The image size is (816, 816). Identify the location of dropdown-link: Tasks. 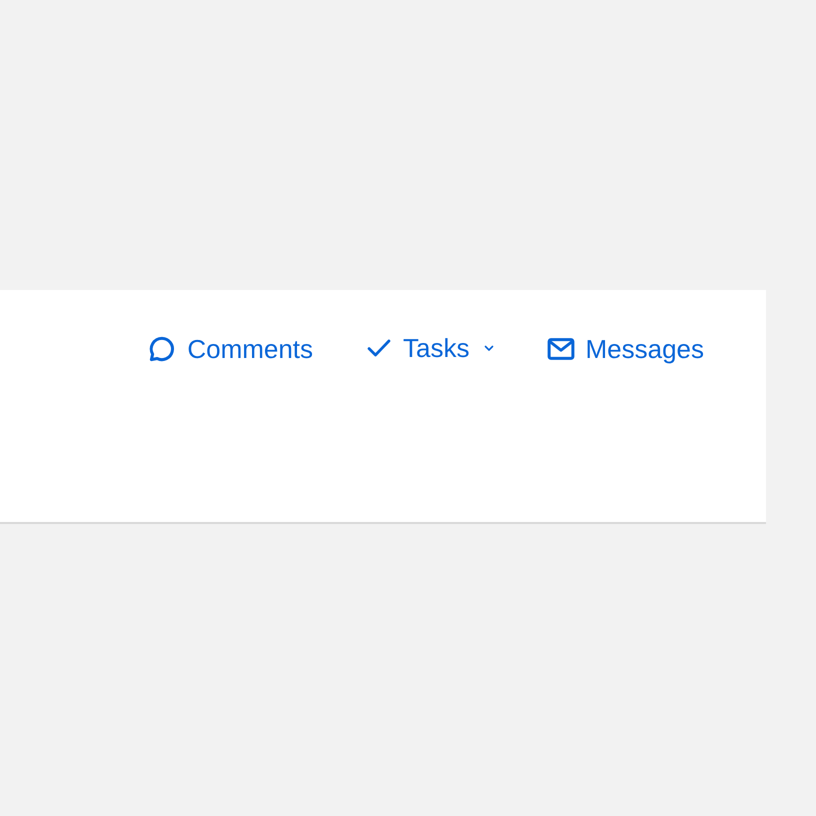
(429, 348).